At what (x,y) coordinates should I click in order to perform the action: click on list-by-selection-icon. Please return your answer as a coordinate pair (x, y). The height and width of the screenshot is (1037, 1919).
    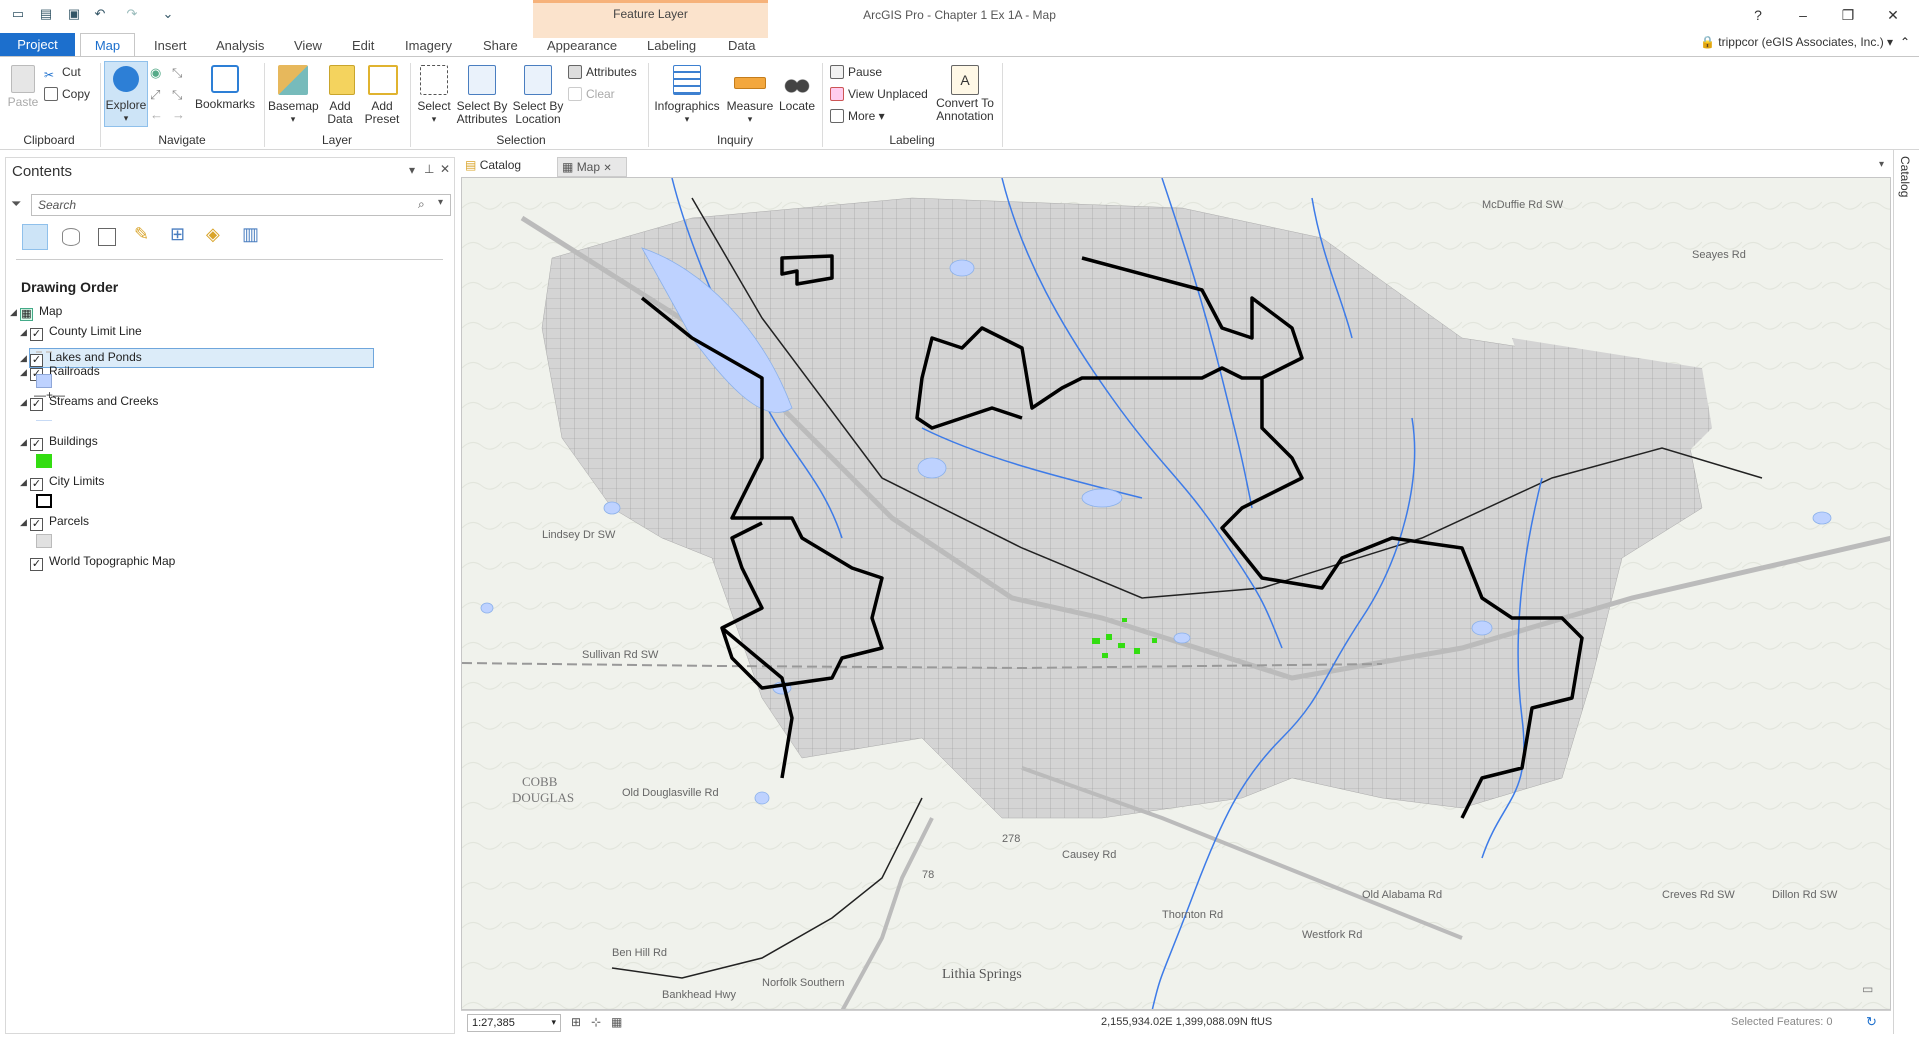
    Looking at the image, I should click on (107, 237).